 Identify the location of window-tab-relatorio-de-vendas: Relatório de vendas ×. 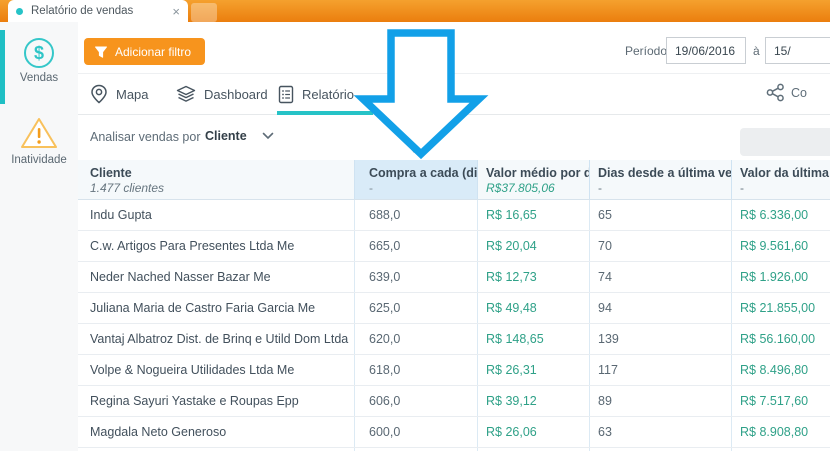
(98, 11).